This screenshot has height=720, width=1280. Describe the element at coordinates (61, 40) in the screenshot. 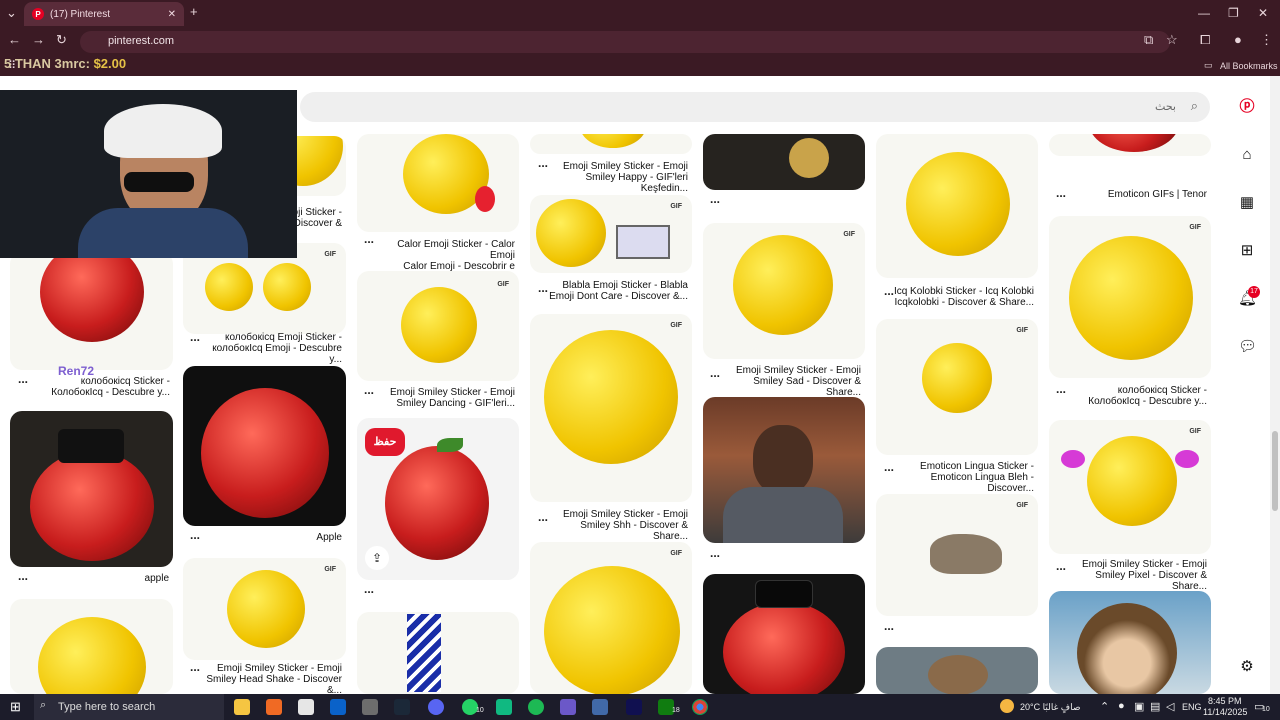

I see `reload-icon: ↻` at that location.